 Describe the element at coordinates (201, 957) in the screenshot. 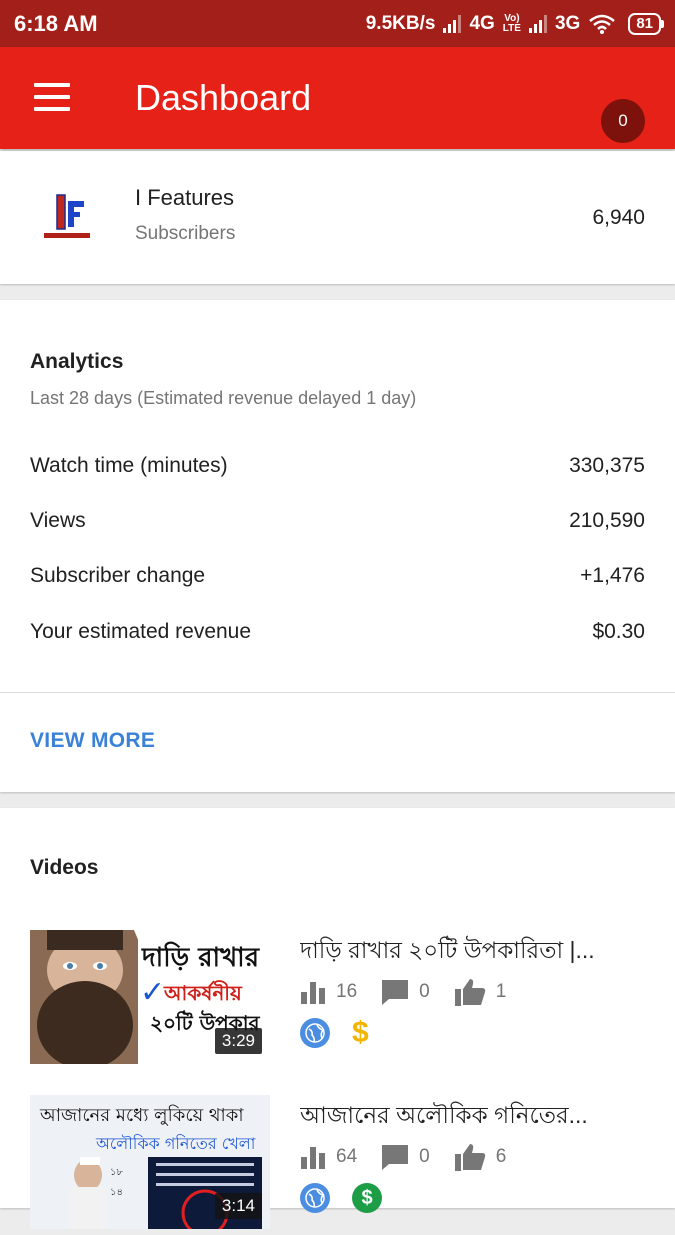

I see `svg-text: দাড়ি রাখার` at that location.